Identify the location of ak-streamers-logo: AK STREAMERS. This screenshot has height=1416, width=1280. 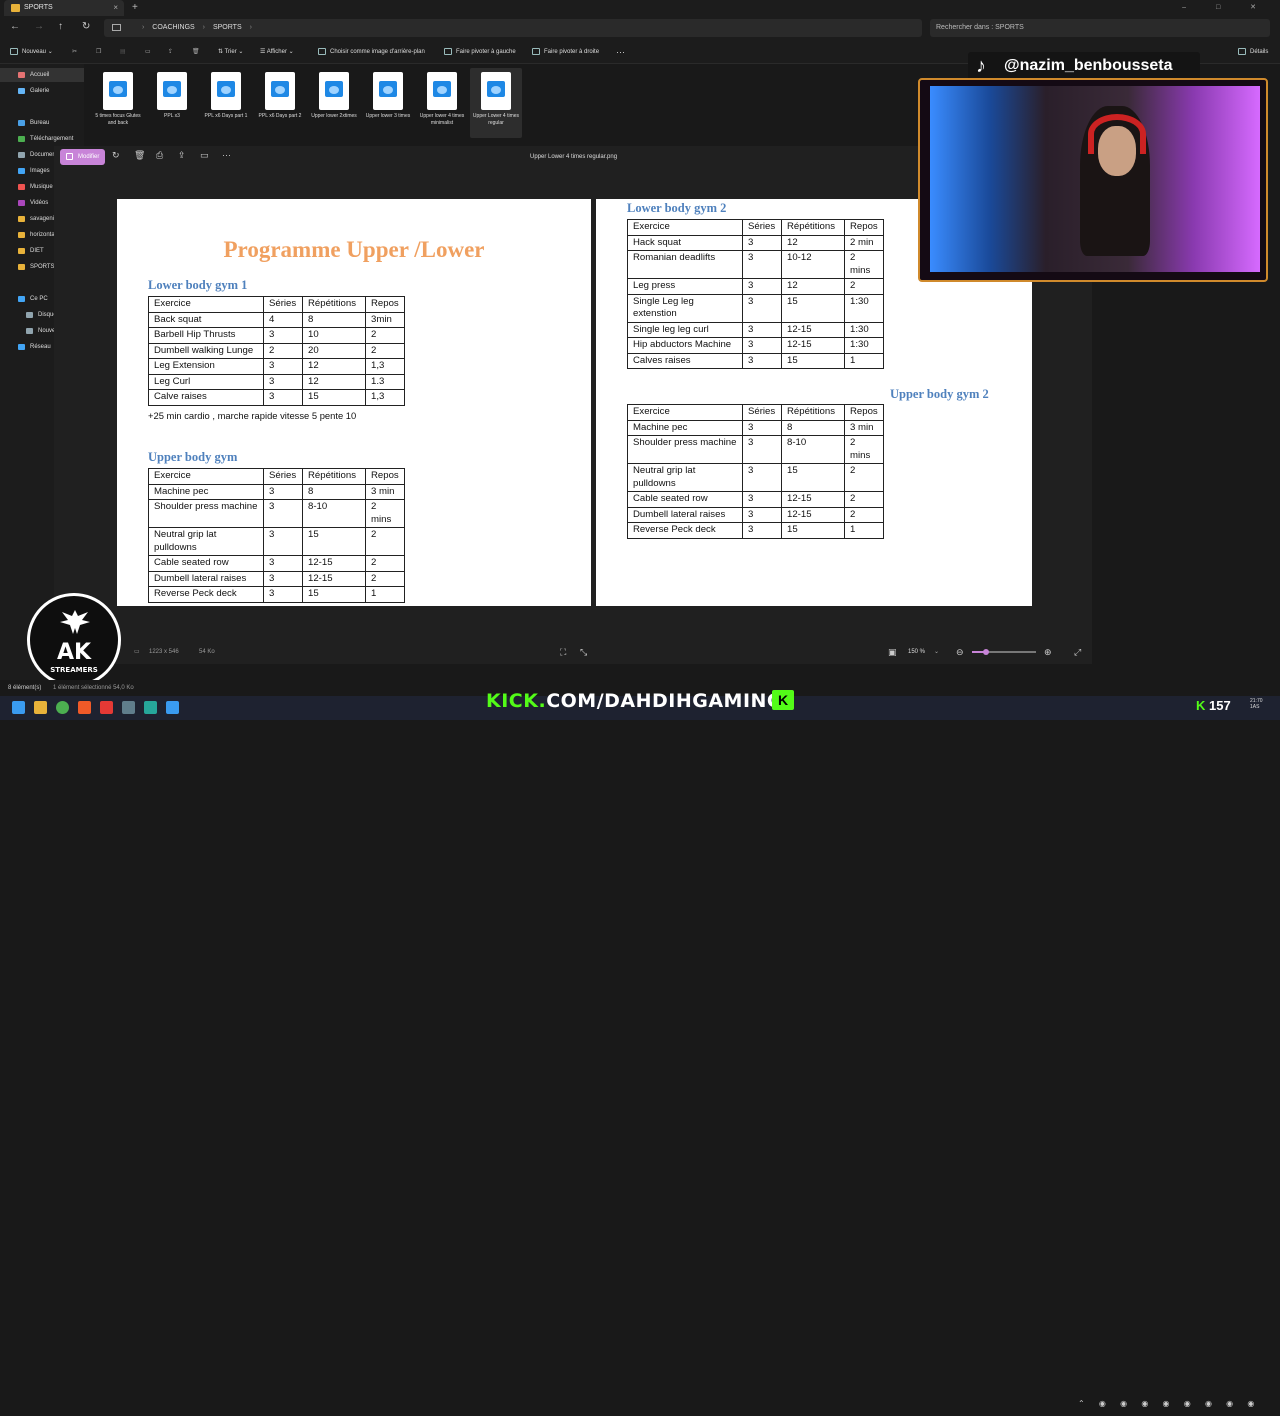
(74, 640).